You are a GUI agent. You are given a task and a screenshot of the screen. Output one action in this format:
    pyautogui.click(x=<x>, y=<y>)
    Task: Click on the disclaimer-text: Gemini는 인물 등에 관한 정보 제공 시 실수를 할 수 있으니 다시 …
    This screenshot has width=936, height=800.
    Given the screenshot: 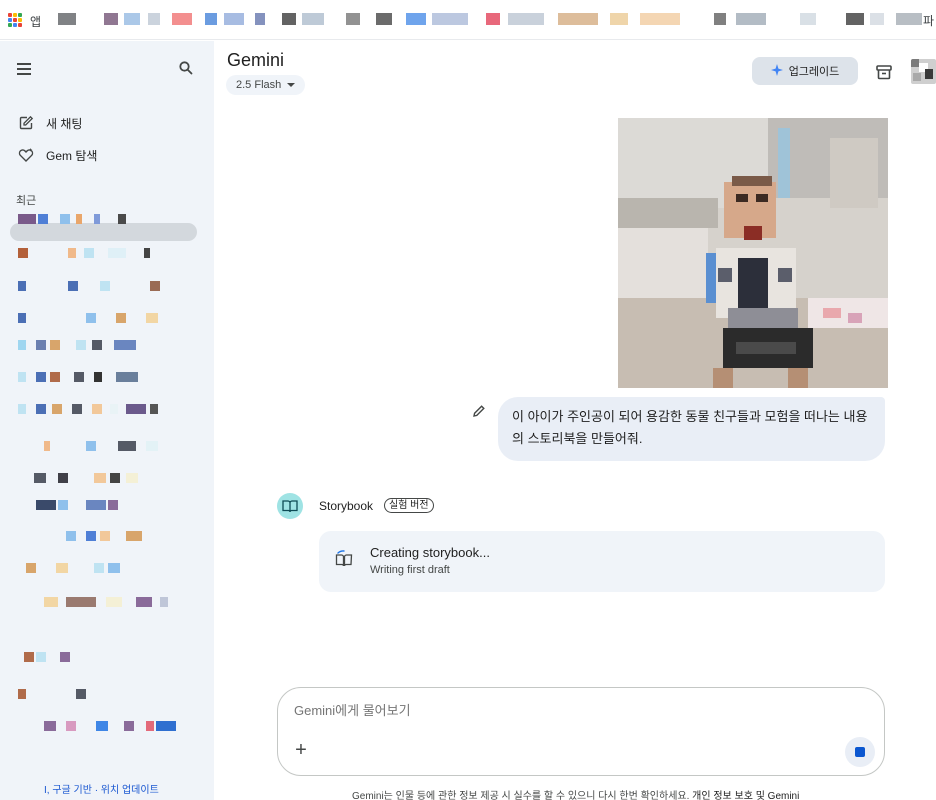 What is the action you would take?
    pyautogui.click(x=521, y=795)
    